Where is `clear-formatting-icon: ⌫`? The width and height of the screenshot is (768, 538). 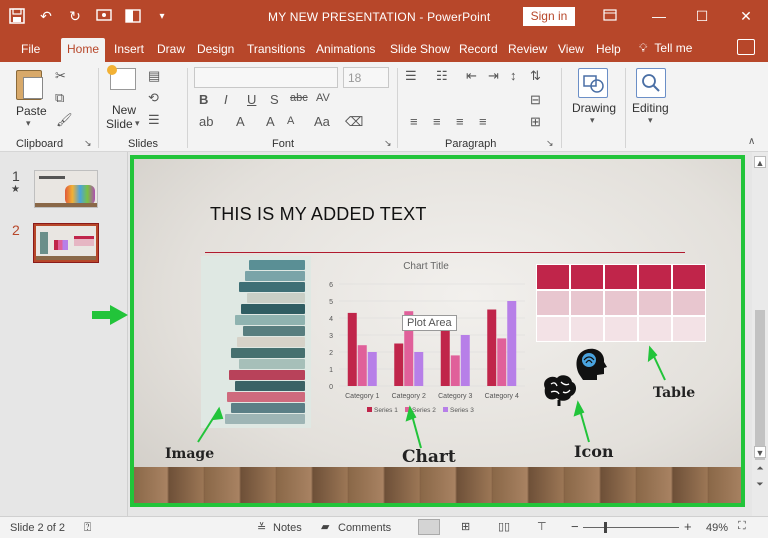
clear-formatting-icon: ⌫ is located at coordinates (354, 122).